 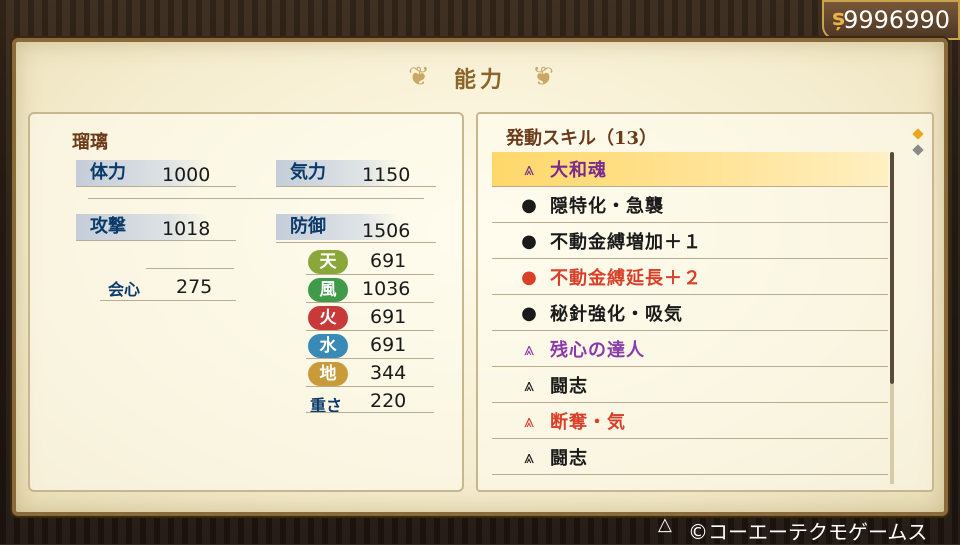 What do you see at coordinates (90, 142) in the screenshot?
I see `character-name: 瑠璃` at bounding box center [90, 142].